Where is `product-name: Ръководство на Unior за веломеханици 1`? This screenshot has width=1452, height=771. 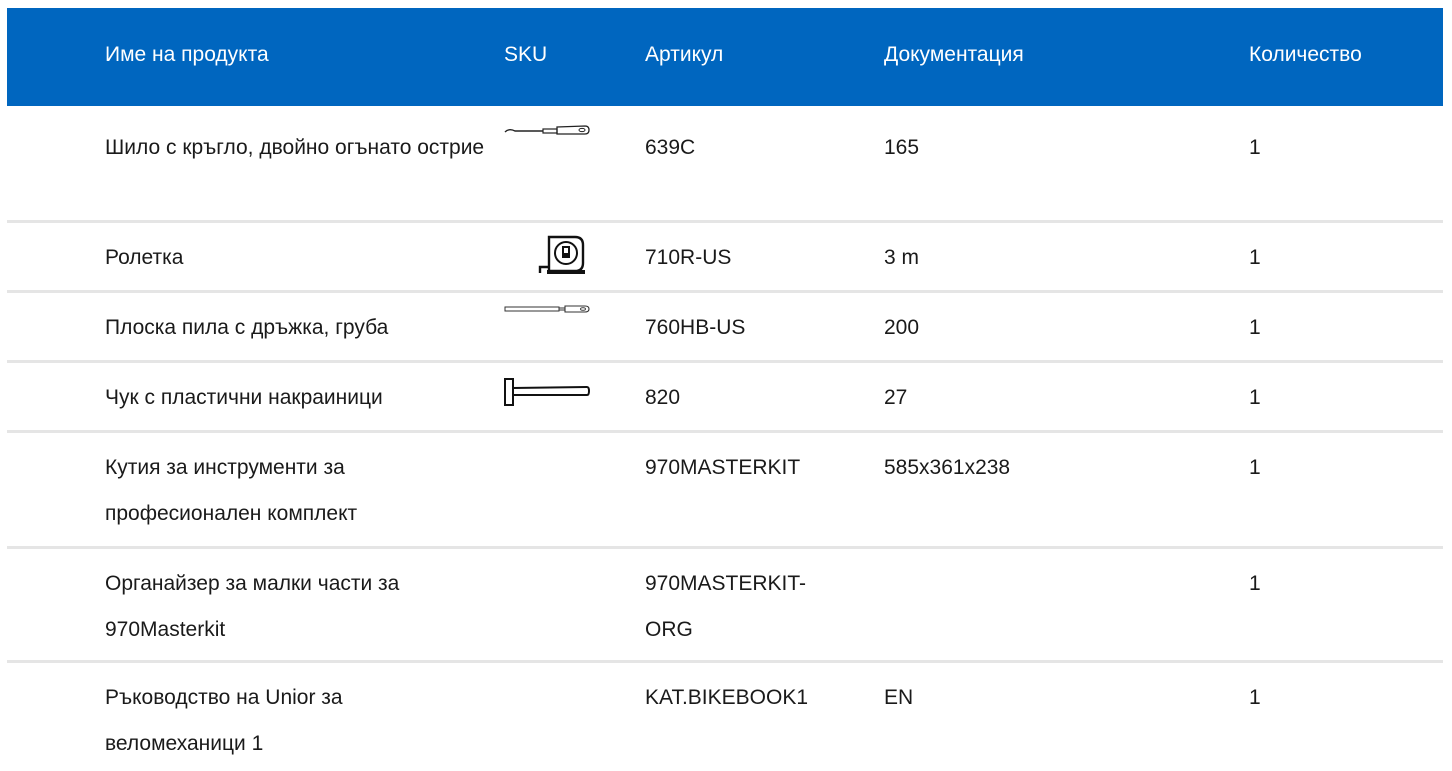
product-name: Ръководство на Unior за веломеханици 1 is located at coordinates (295, 721).